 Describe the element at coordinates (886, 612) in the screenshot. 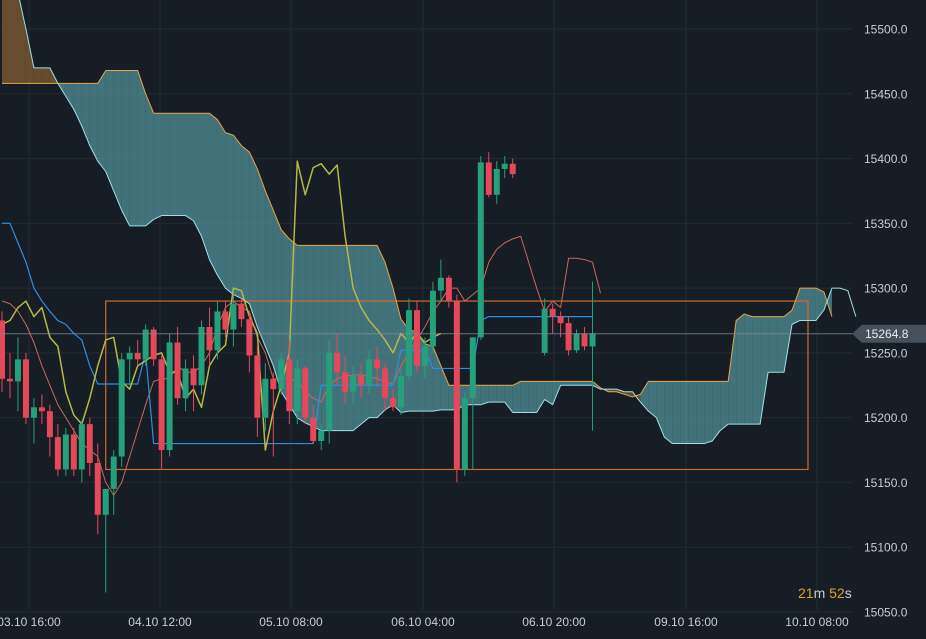

I see `y-tick-label: 15050.0` at that location.